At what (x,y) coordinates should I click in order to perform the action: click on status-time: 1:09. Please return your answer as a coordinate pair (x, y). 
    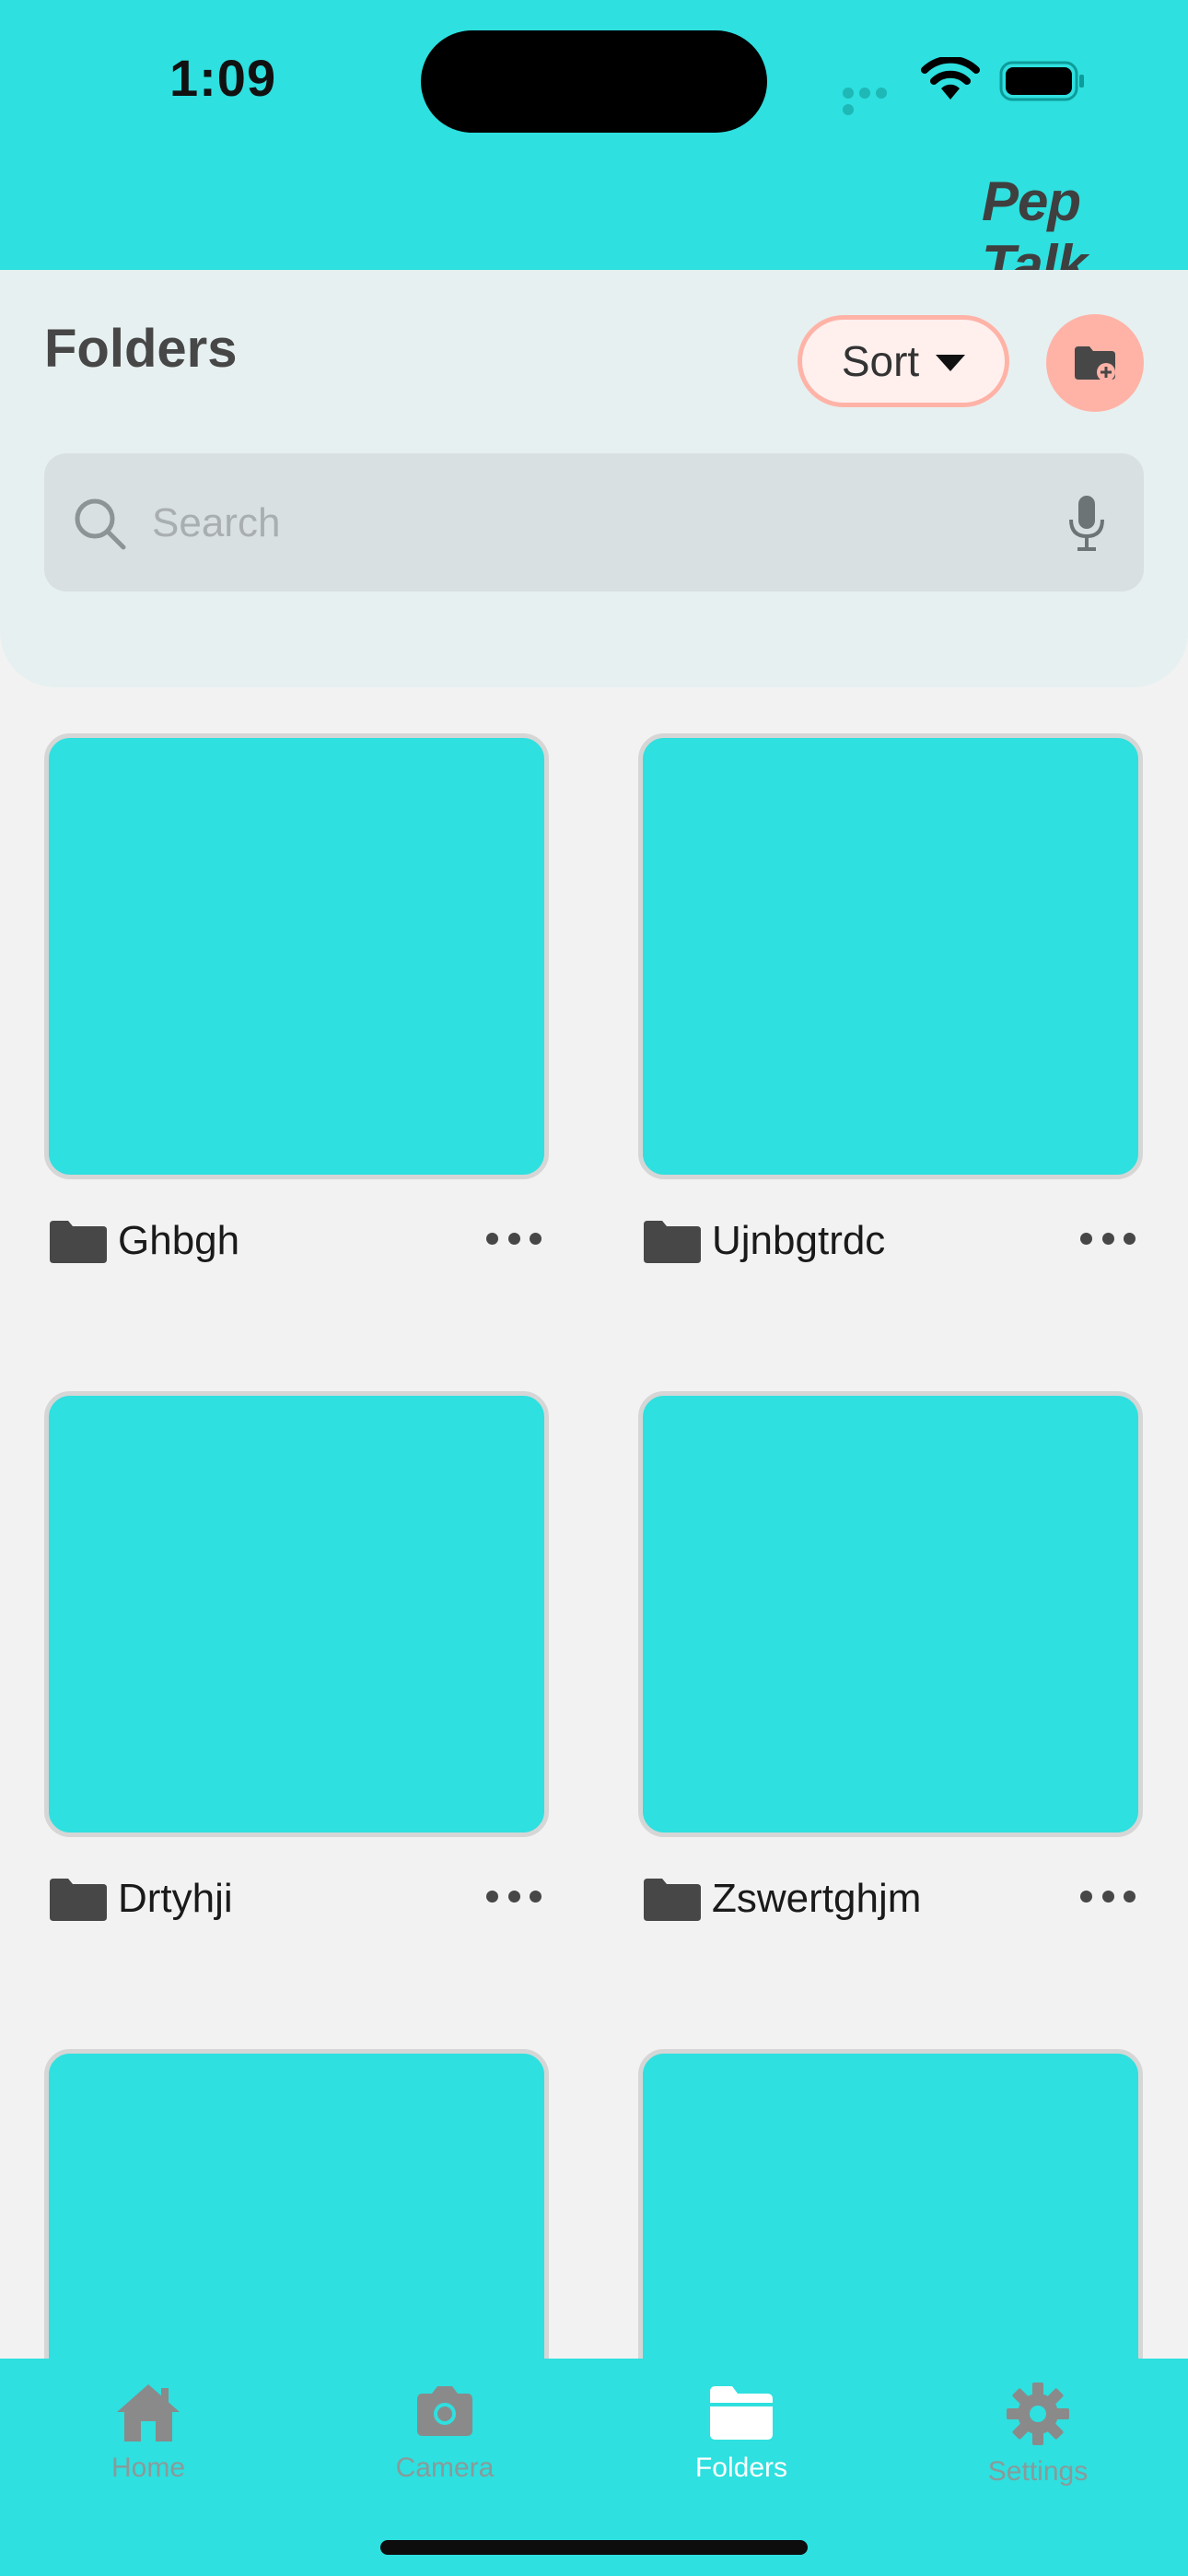
    Looking at the image, I should click on (223, 78).